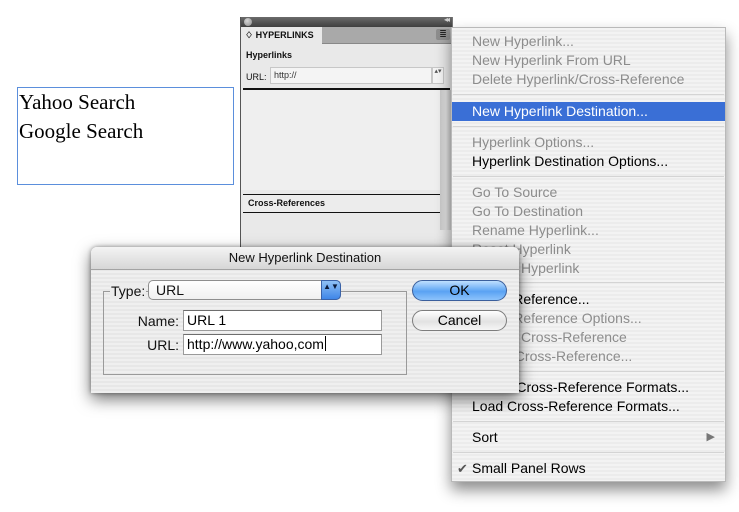  I want to click on submenu-arrow-icon: ▶, so click(710, 437).